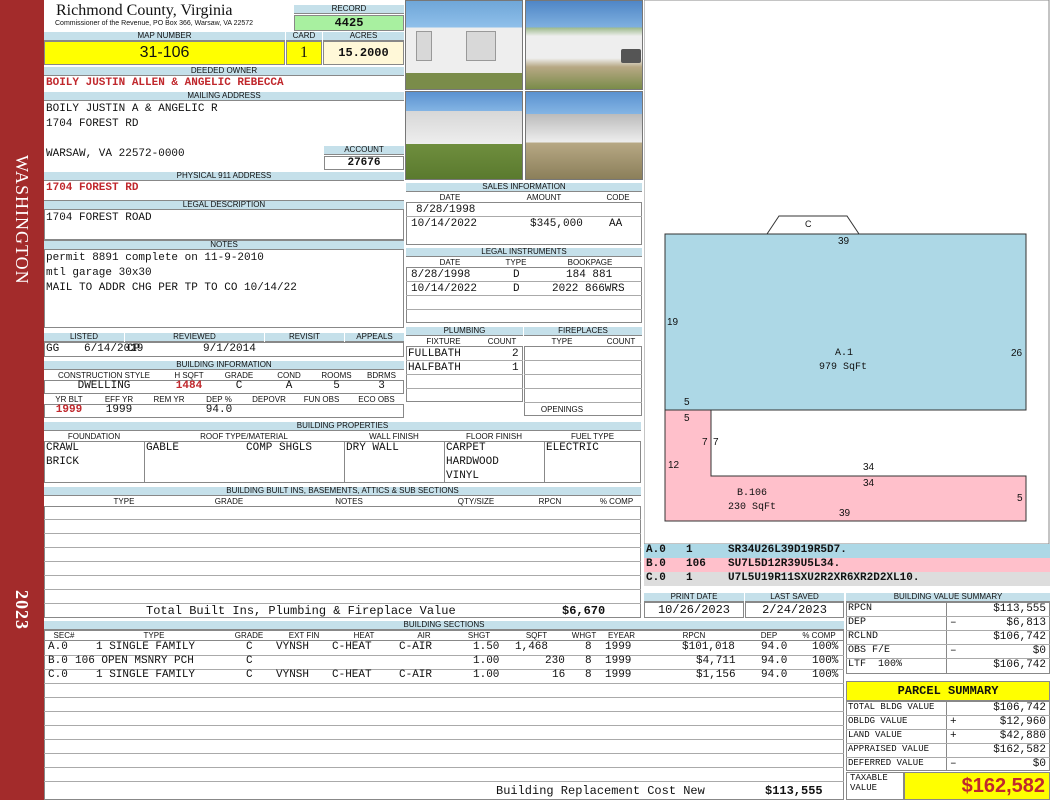  I want to click on parcel-value: $106,742, so click(1019, 708).